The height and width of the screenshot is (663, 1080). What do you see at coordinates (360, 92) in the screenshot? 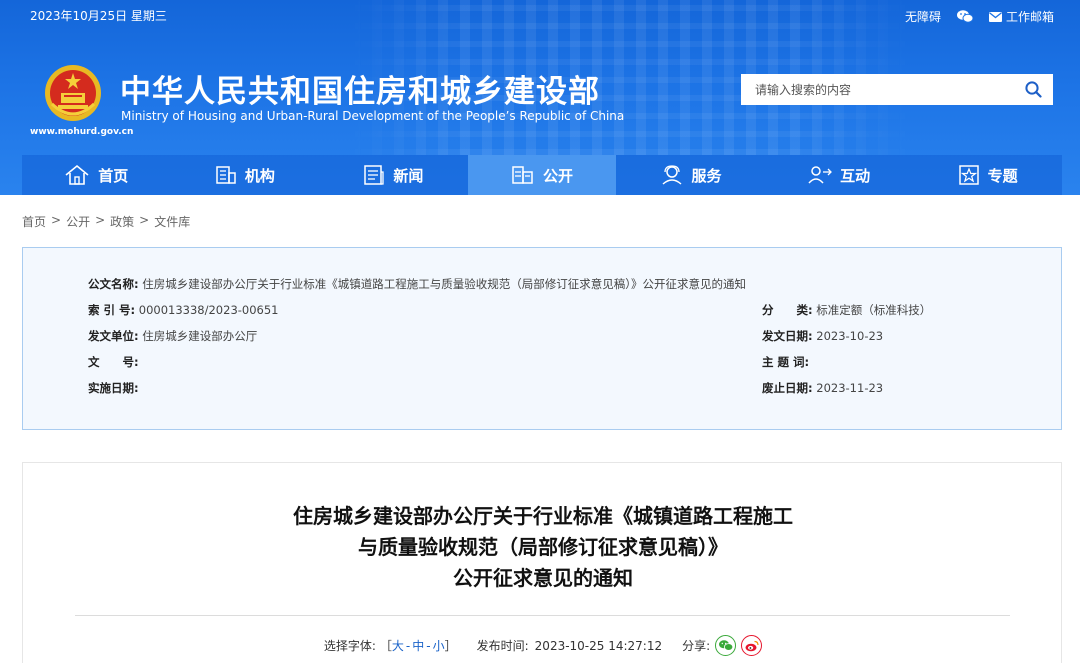
I see `site-title: 中华人民共和国住房和城乡建设部` at bounding box center [360, 92].